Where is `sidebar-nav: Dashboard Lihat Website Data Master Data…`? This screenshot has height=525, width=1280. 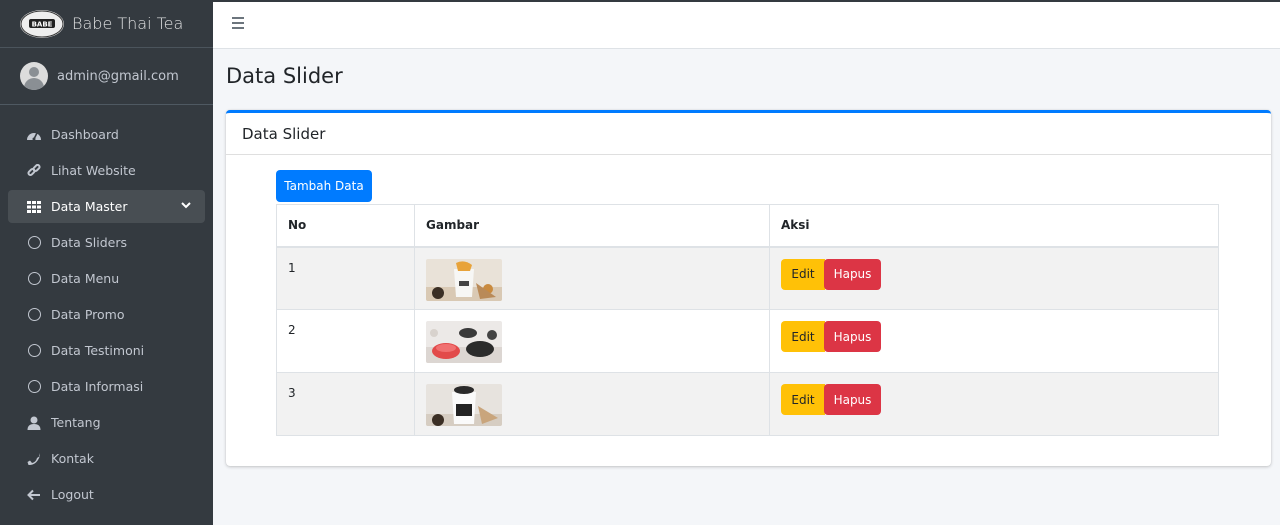
sidebar-nav: Dashboard Lihat Website Data Master Data… is located at coordinates (106, 308).